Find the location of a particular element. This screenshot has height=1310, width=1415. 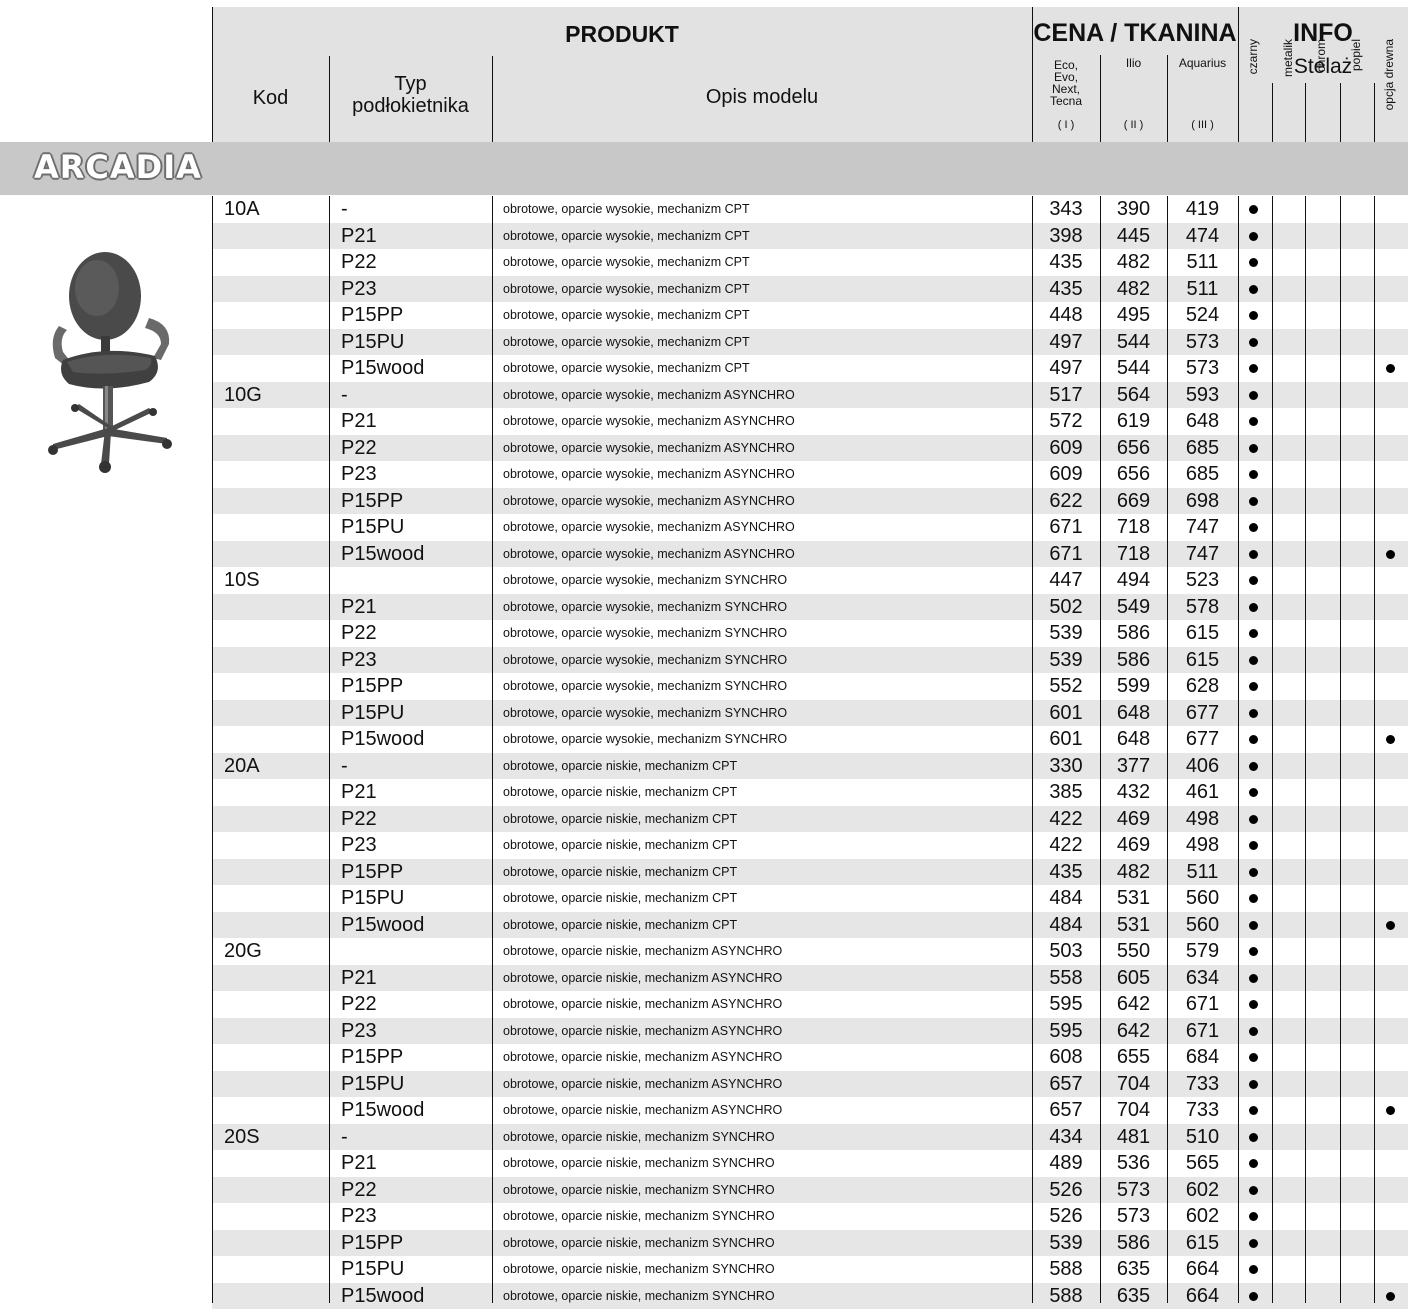

row-price-group-2: 655 is located at coordinates (1133, 1057).